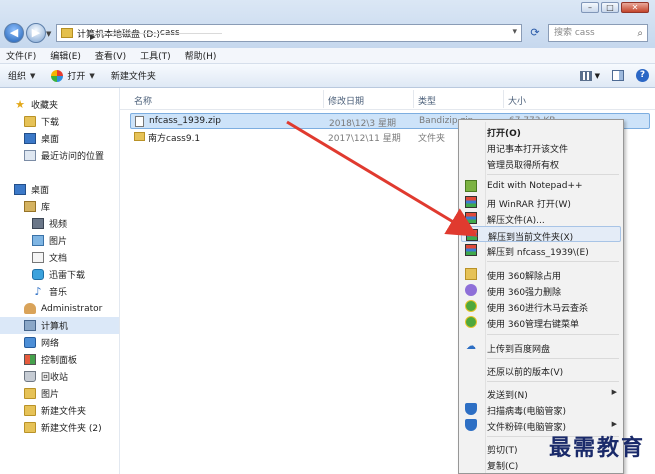  I want to click on library-icon, so click(30, 206).